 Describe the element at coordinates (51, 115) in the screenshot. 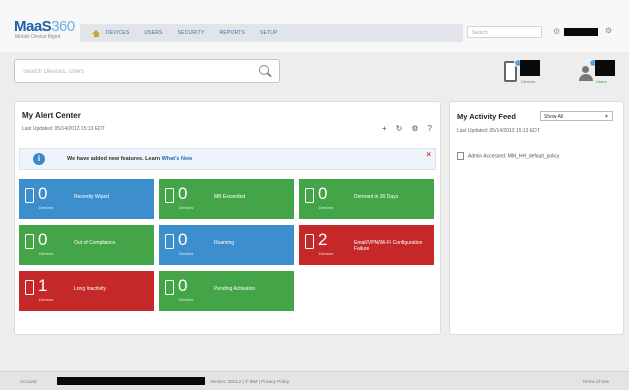

I see `alert-center-title: My Alert Center` at that location.